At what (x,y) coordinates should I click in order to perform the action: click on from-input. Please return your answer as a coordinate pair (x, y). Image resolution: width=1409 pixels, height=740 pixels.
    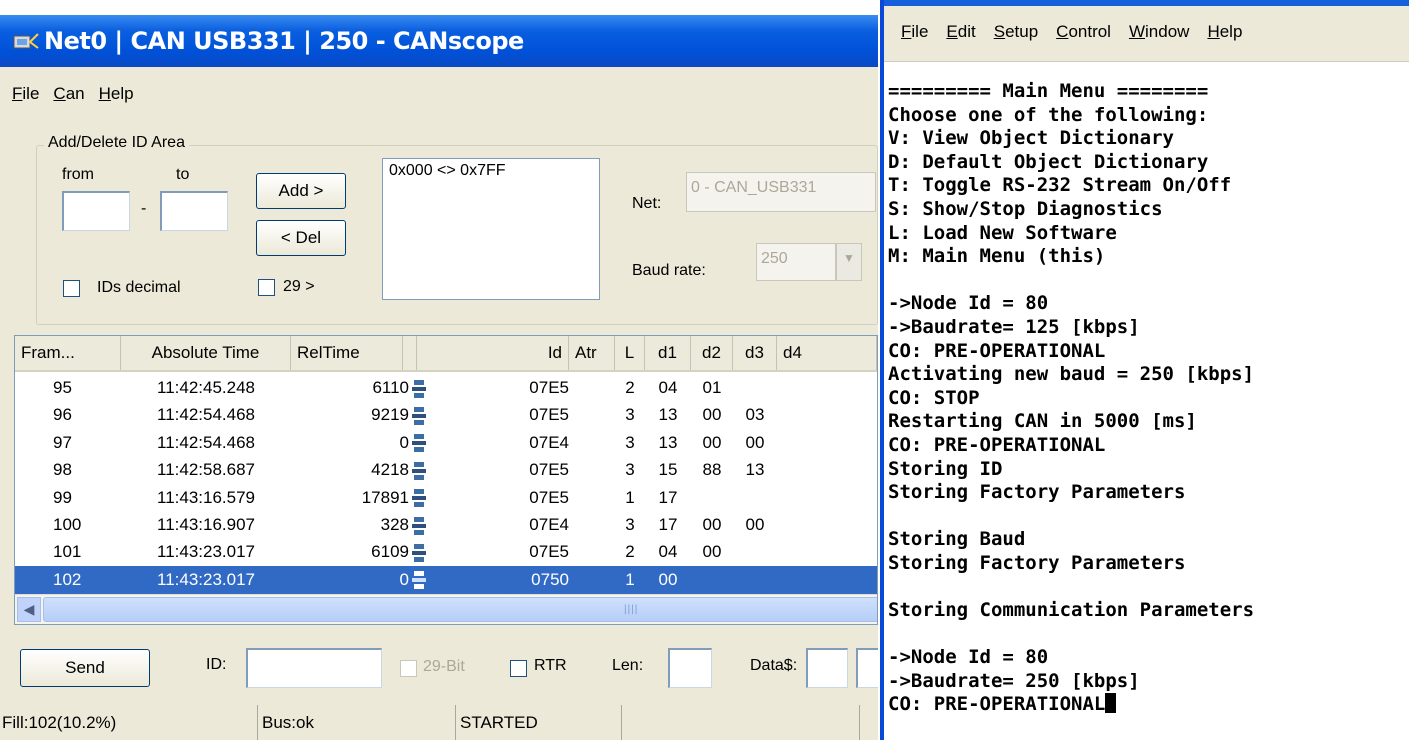
    Looking at the image, I should click on (96, 211).